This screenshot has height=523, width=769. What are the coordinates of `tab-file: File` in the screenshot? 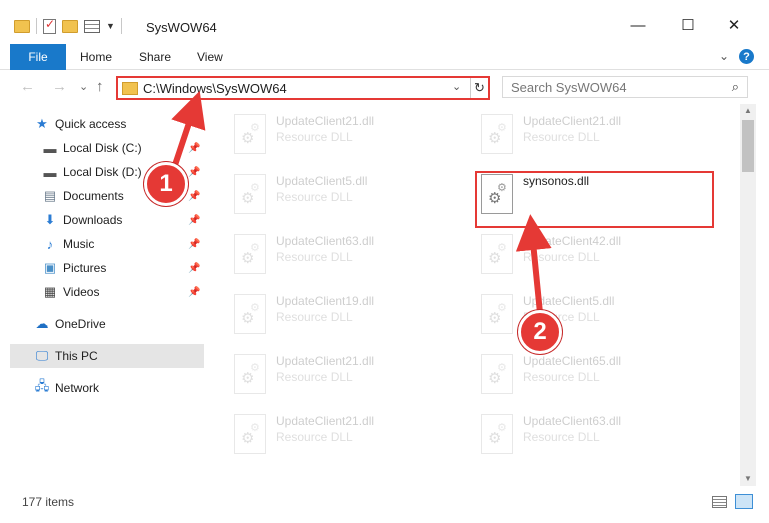 It's located at (38, 57).